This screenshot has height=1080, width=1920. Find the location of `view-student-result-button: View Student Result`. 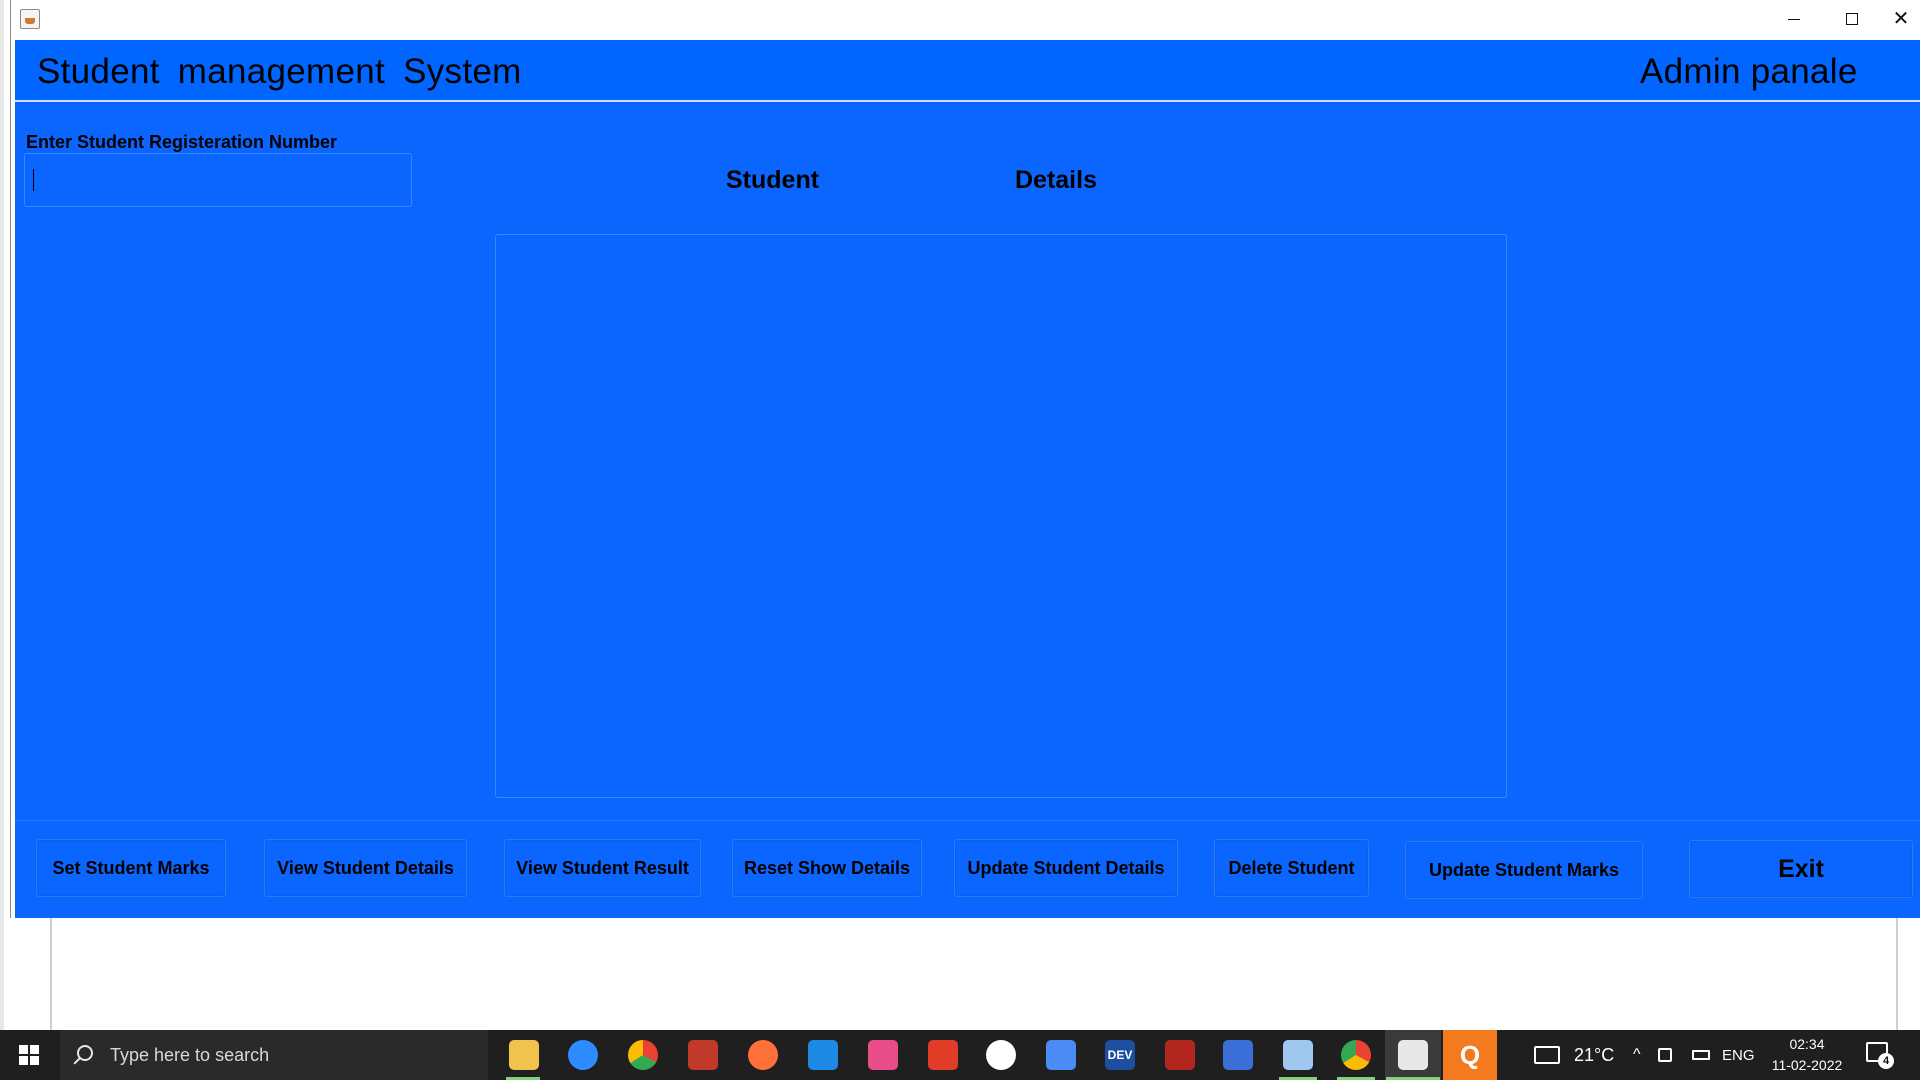

view-student-result-button: View Student Result is located at coordinates (602, 868).